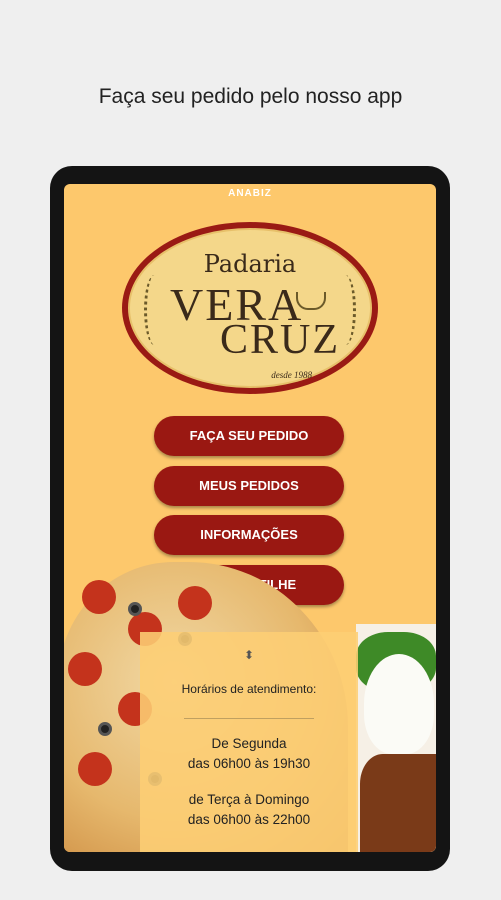 The width and height of the screenshot is (501, 900). Describe the element at coordinates (291, 375) in the screenshot. I see `logo-desde-text: desde 1988` at that location.